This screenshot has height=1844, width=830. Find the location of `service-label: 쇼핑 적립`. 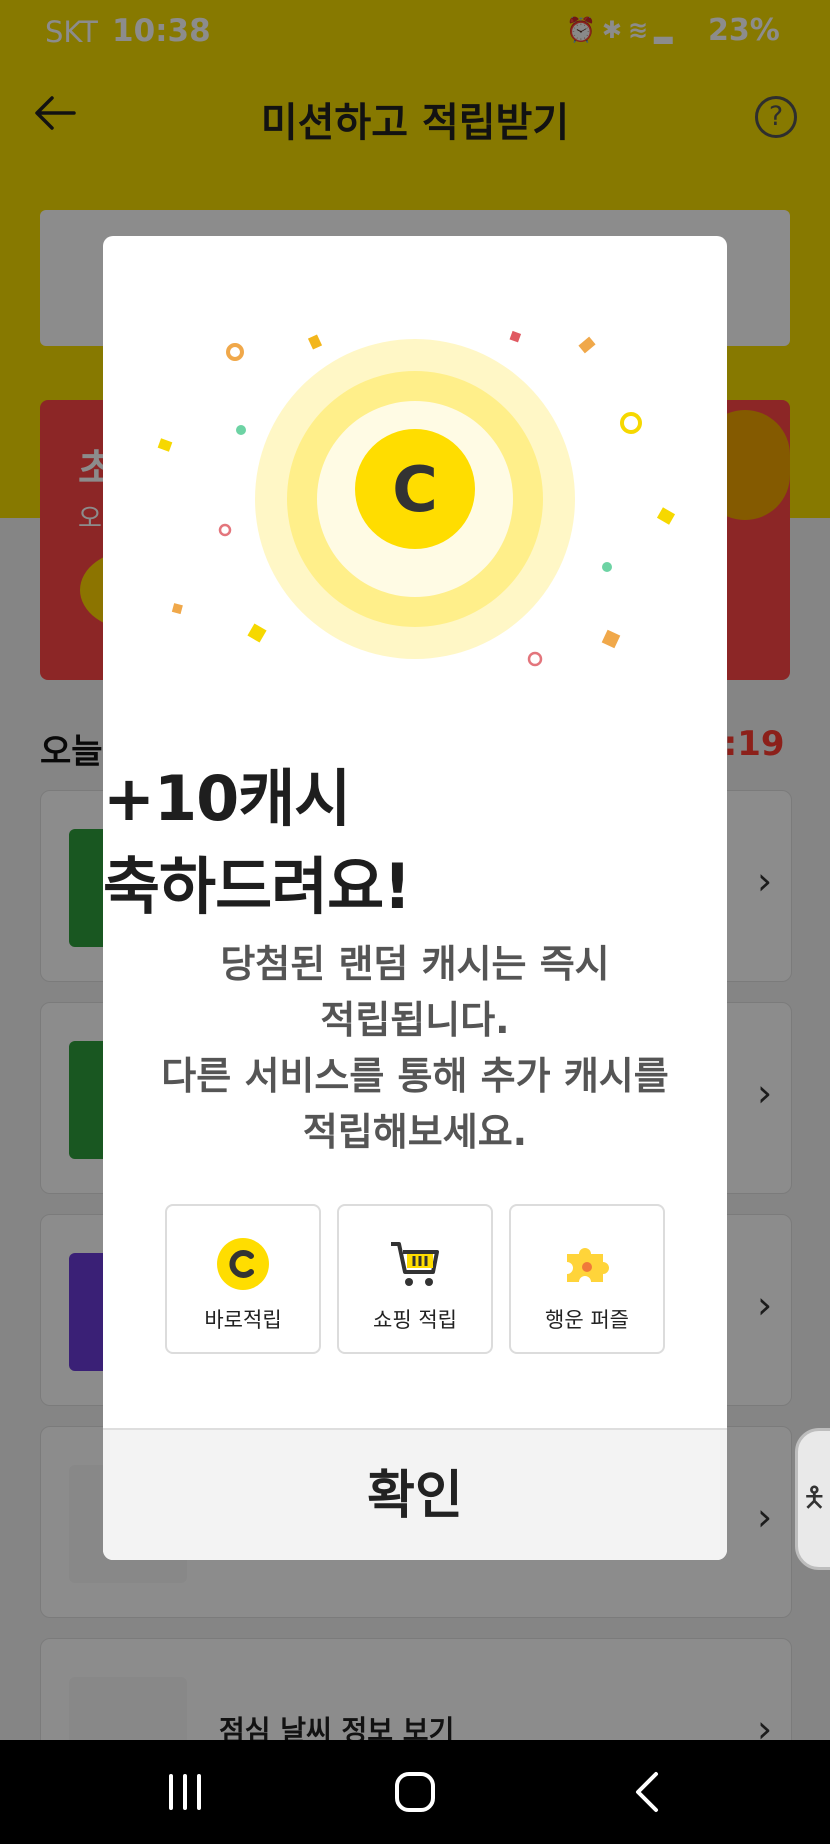

service-label: 쇼핑 적립 is located at coordinates (415, 1320).